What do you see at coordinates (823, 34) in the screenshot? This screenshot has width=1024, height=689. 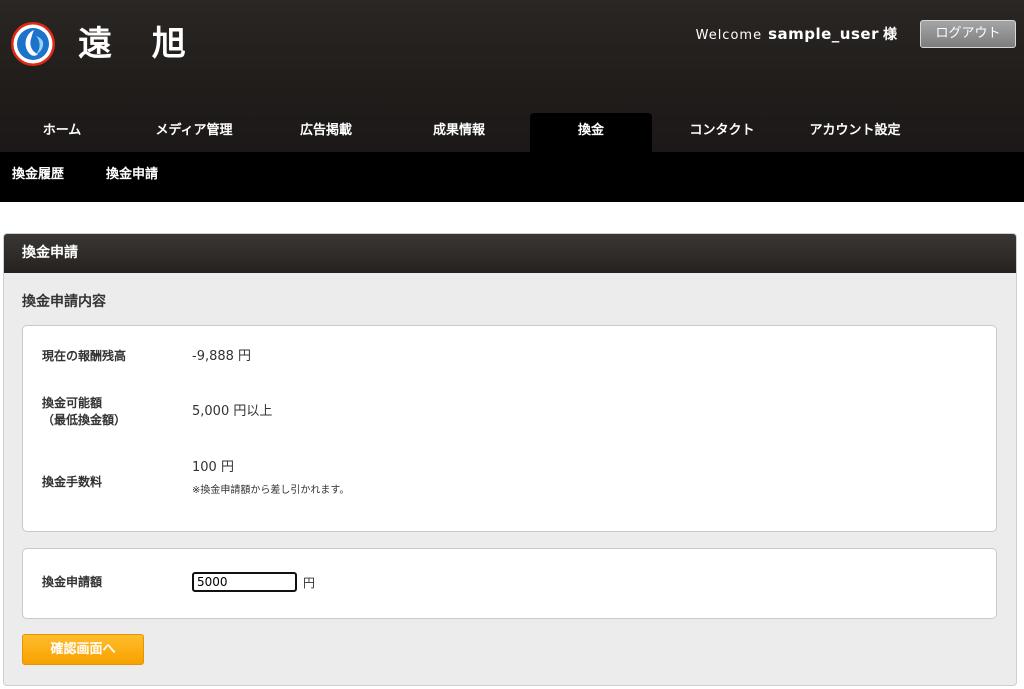 I see `username: sample_user` at bounding box center [823, 34].